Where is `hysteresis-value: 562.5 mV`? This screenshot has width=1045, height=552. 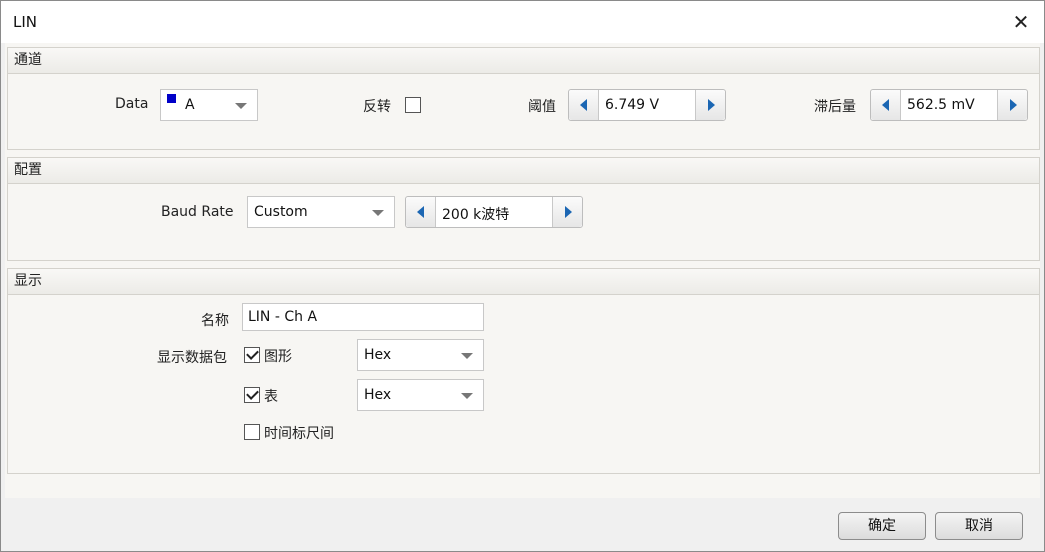
hysteresis-value: 562.5 mV is located at coordinates (941, 105).